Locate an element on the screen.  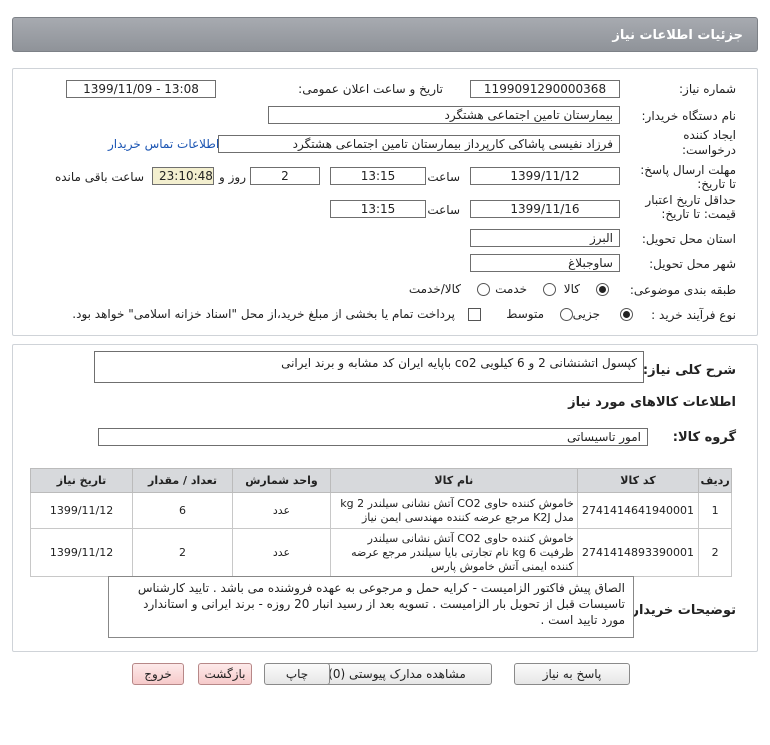
remaining-time-field: 23:10:48 is located at coordinates (183, 176).